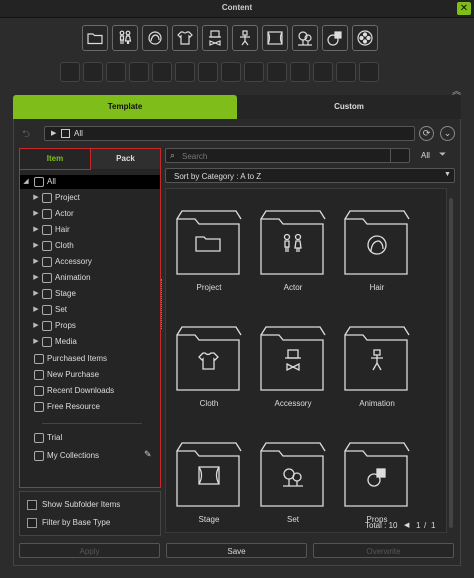  Describe the element at coordinates (90, 438) in the screenshot. I see `tree-item: Trial` at that location.